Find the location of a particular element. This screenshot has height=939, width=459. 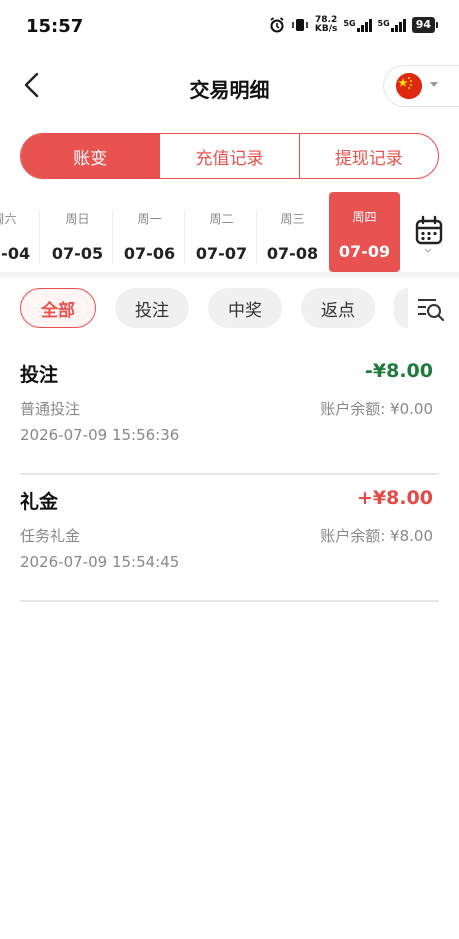

network-speed: 78.2 KB/s is located at coordinates (326, 24).